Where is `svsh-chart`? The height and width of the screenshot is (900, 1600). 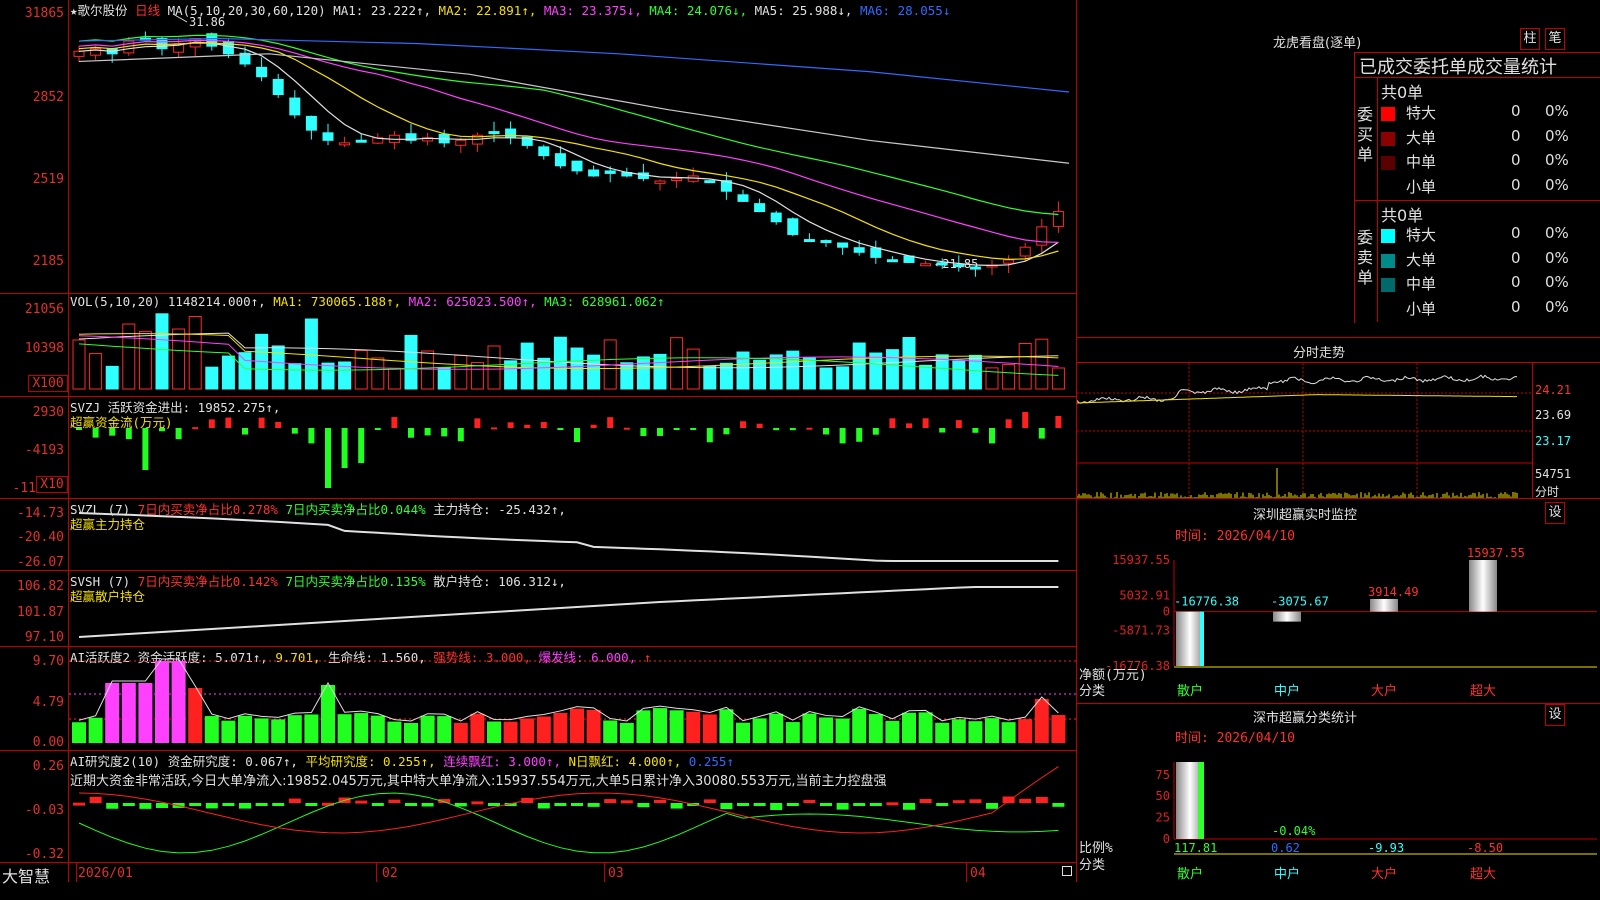 svsh-chart is located at coordinates (572, 608).